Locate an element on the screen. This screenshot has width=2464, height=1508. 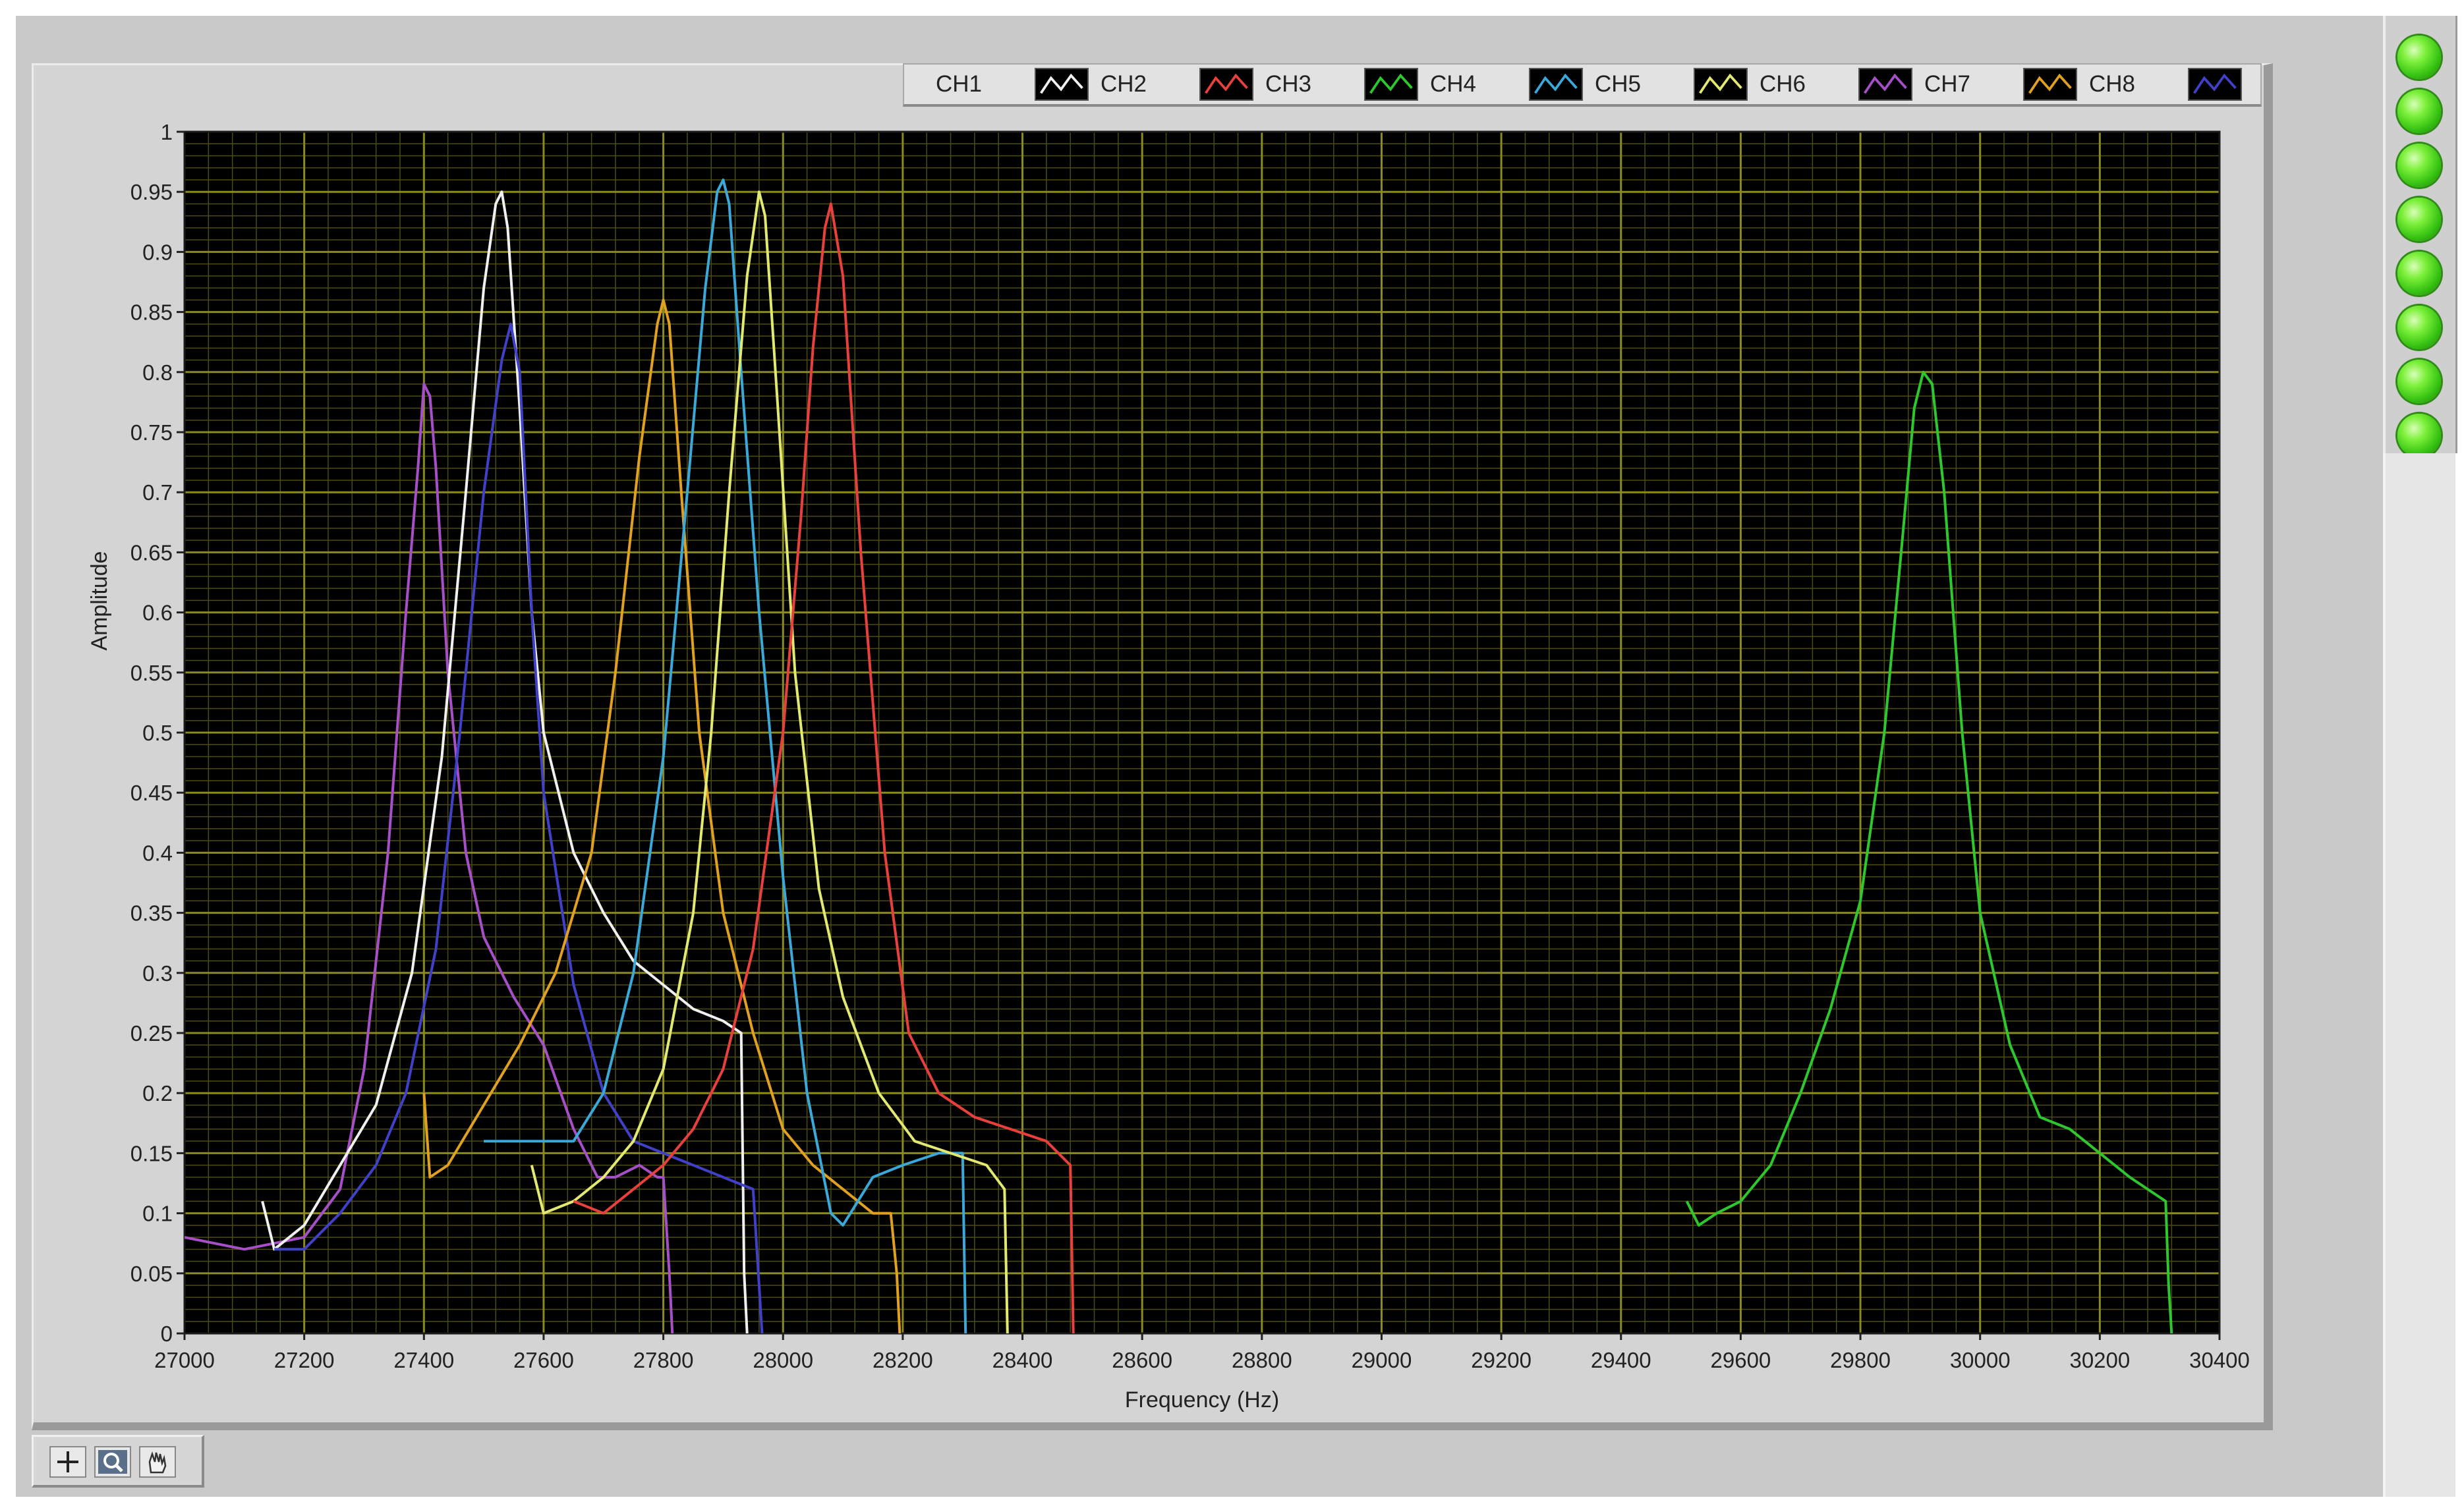
zoom-icon is located at coordinates (112, 1462).